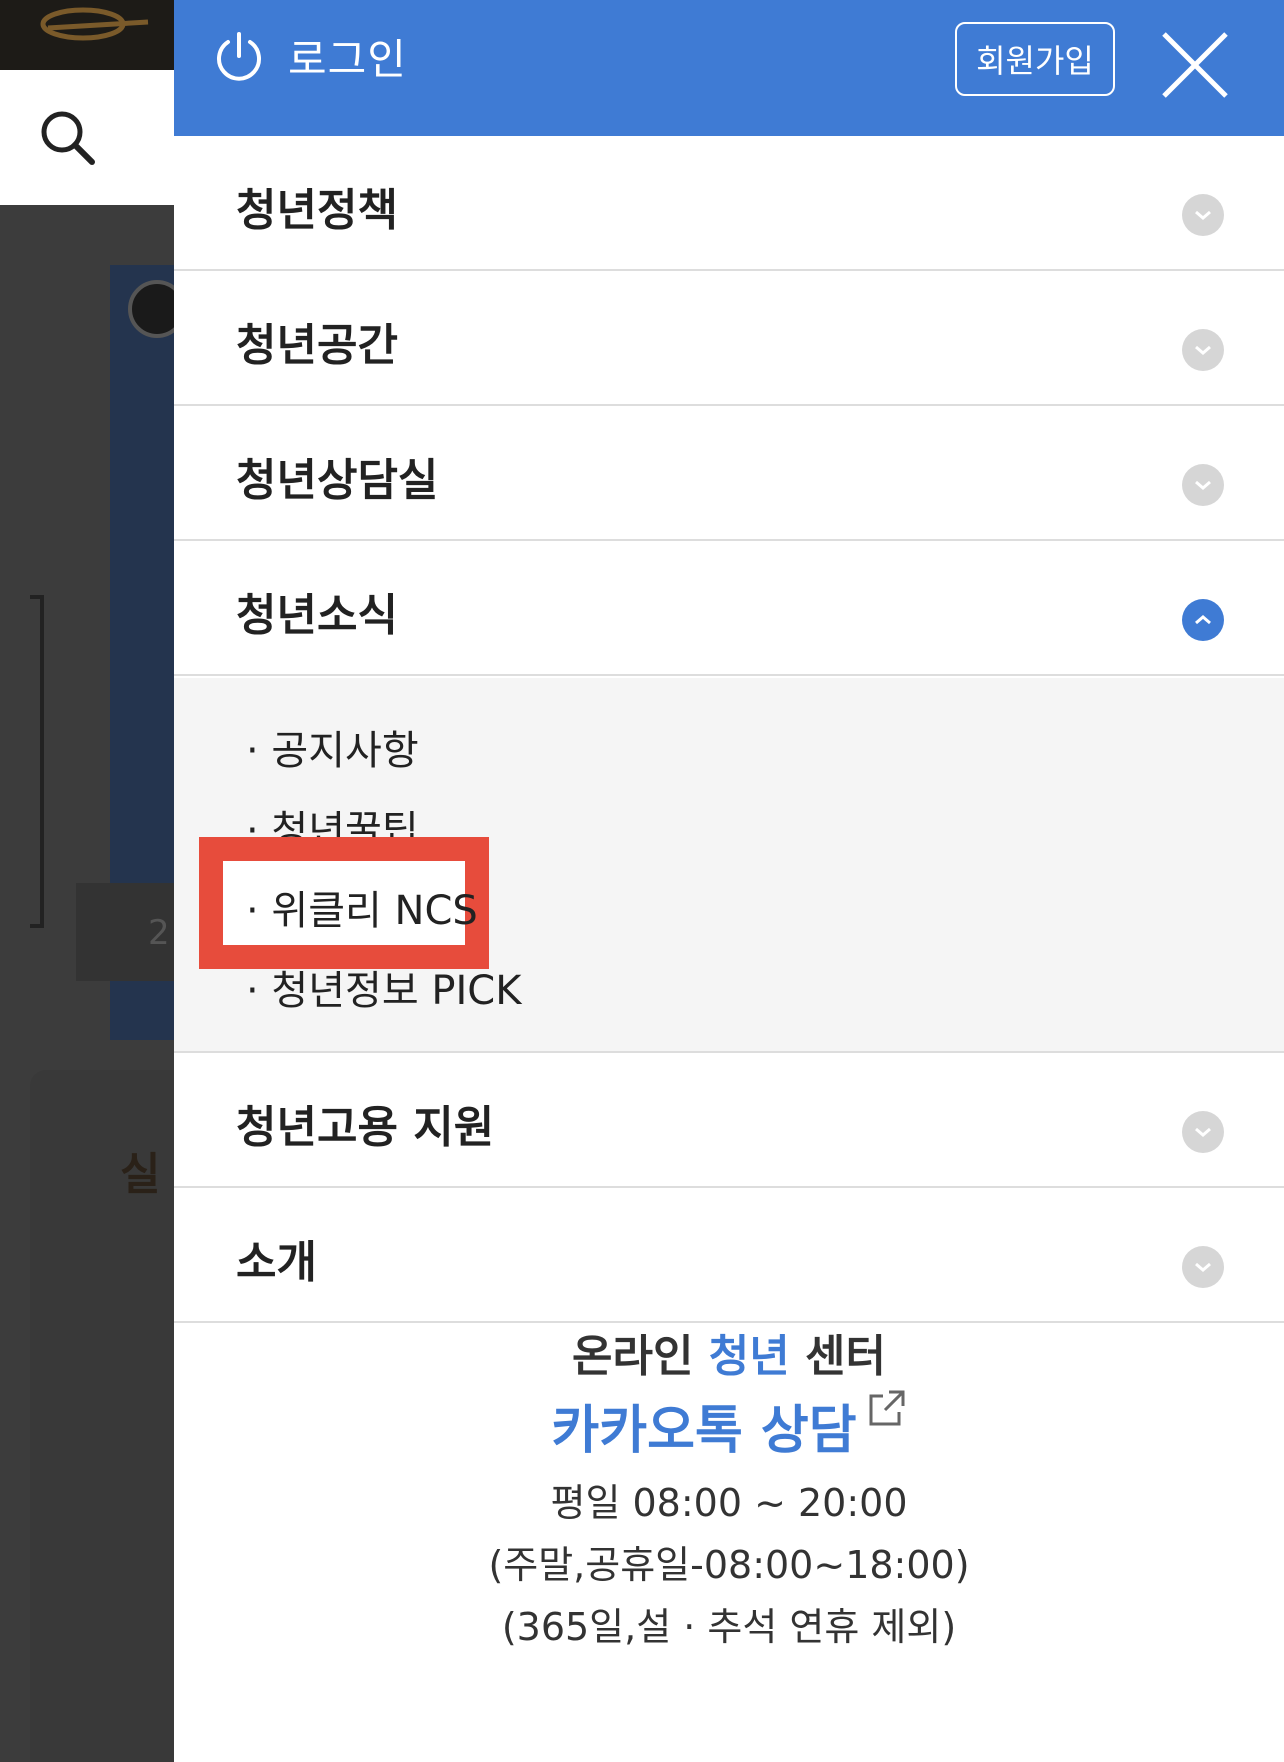 The height and width of the screenshot is (1762, 1284). What do you see at coordinates (729, 1425) in the screenshot?
I see `kakao-consult-link: 카카오톡 상담` at bounding box center [729, 1425].